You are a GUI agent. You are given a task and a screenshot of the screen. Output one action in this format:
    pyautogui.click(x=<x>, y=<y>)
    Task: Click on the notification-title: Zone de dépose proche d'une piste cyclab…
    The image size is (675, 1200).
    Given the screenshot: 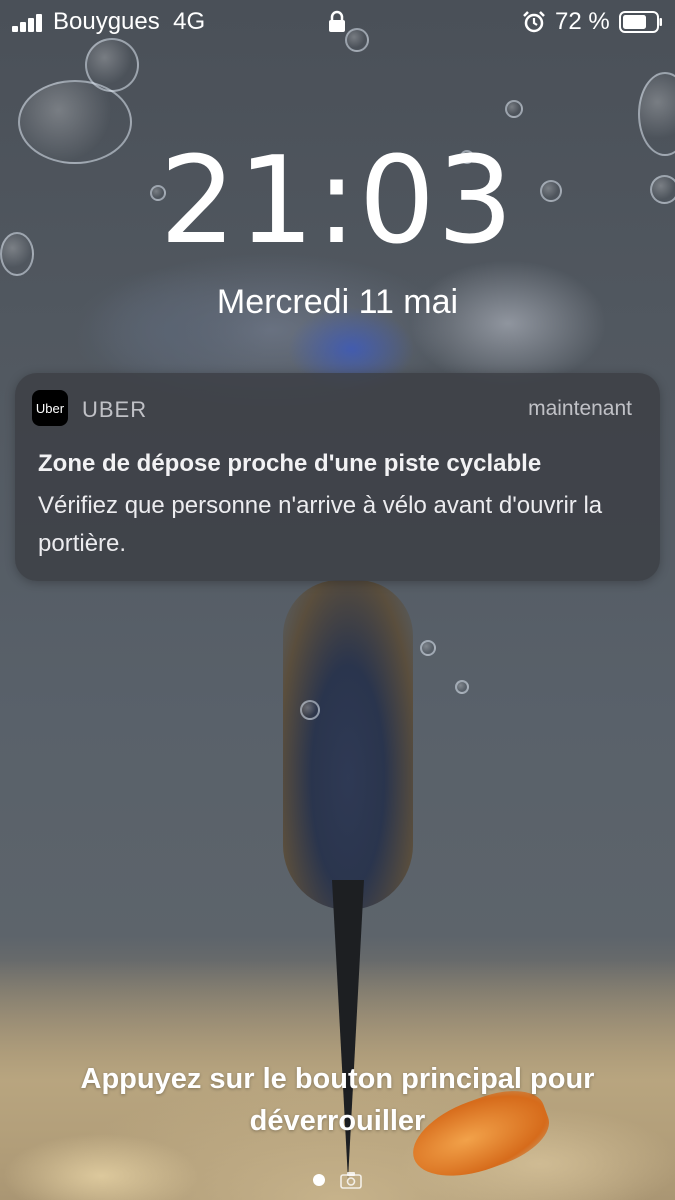 What is the action you would take?
    pyautogui.click(x=290, y=463)
    